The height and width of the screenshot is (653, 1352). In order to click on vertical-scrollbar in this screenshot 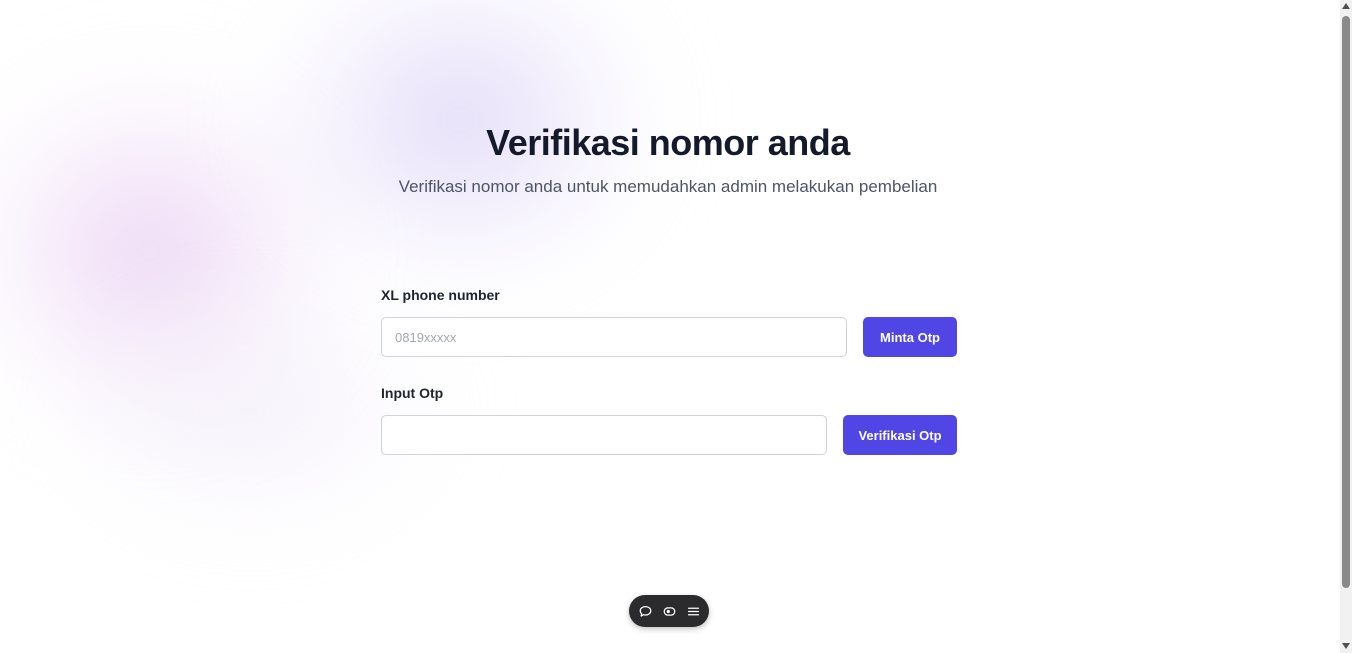, I will do `click(1346, 326)`.